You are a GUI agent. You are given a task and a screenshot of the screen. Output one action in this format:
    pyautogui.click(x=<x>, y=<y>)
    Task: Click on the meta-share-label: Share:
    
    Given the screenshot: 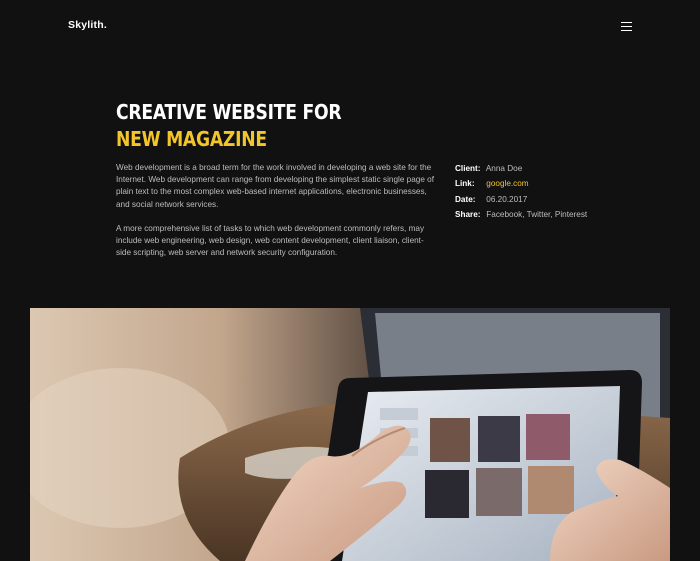 What is the action you would take?
    pyautogui.click(x=468, y=214)
    